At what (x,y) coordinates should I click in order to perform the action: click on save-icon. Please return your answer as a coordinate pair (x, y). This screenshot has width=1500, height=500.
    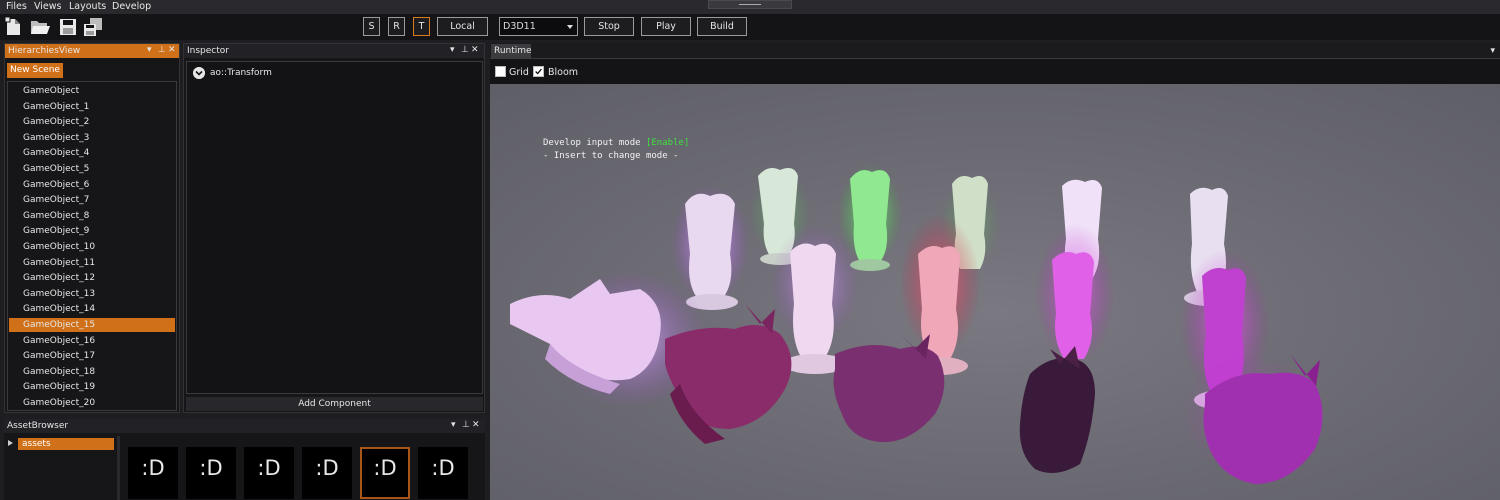
    Looking at the image, I should click on (68, 27).